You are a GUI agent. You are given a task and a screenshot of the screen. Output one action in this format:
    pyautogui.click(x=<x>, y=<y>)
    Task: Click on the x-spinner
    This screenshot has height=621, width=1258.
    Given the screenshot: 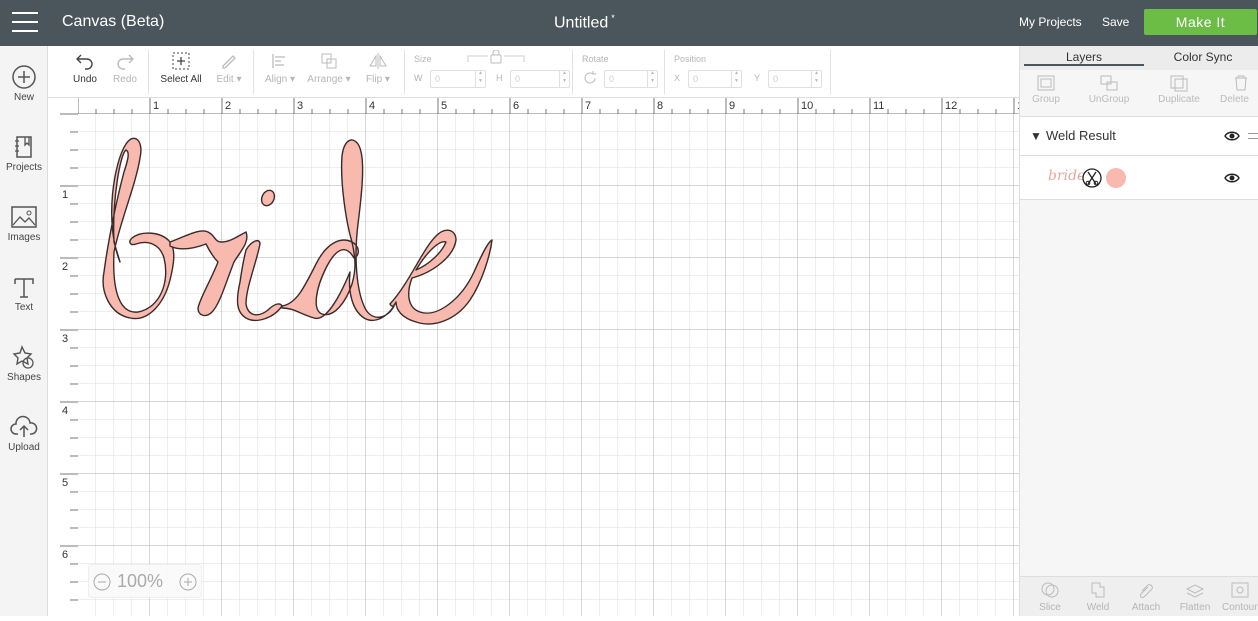 What is the action you would take?
    pyautogui.click(x=736, y=78)
    